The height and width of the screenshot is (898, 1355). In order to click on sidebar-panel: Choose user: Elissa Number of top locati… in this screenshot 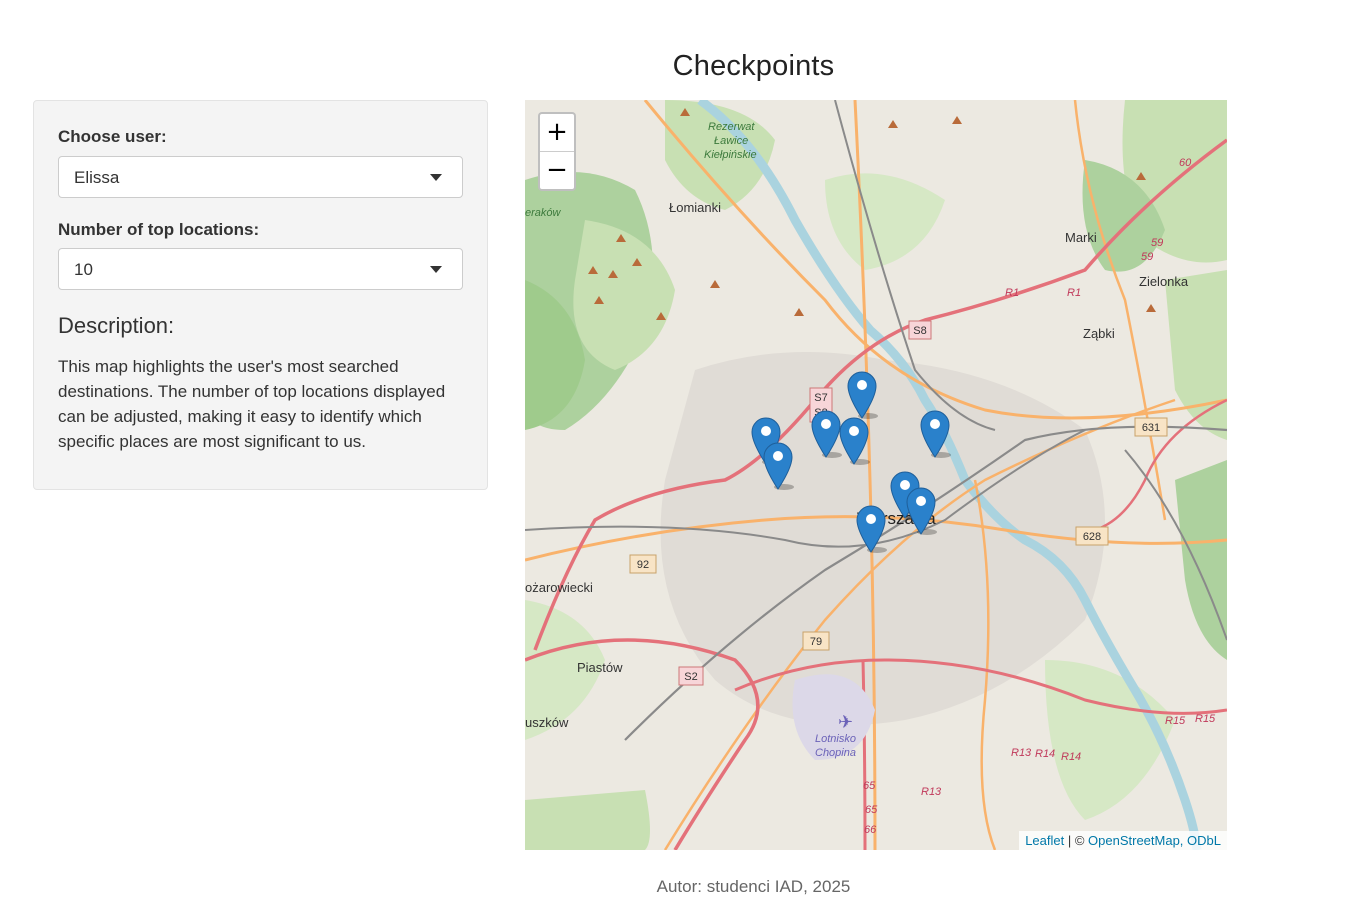, I will do `click(260, 295)`.